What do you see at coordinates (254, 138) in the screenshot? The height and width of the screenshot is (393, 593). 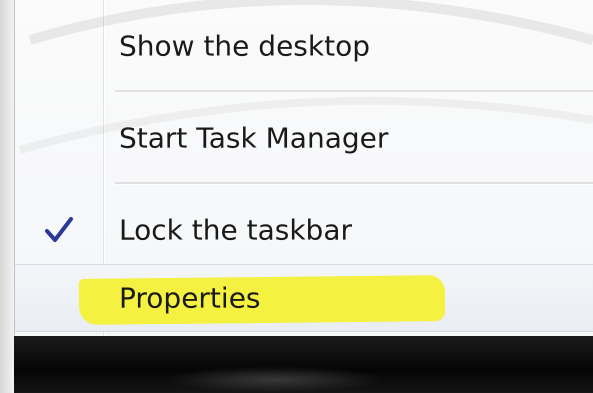 I see `menu-item-label: Start Task Manager` at bounding box center [254, 138].